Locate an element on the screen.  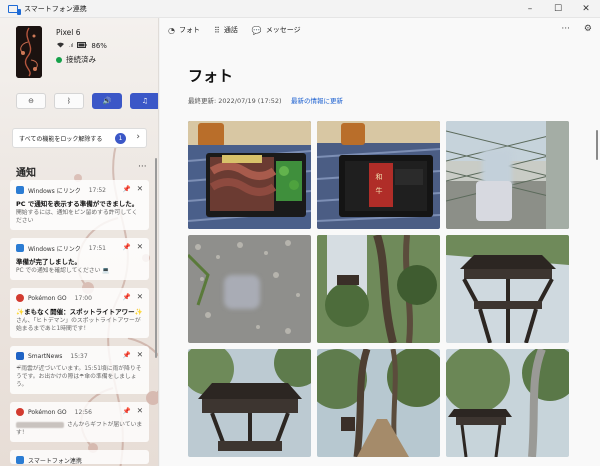
tab-photos: ◔ フォト is located at coordinates (184, 30).